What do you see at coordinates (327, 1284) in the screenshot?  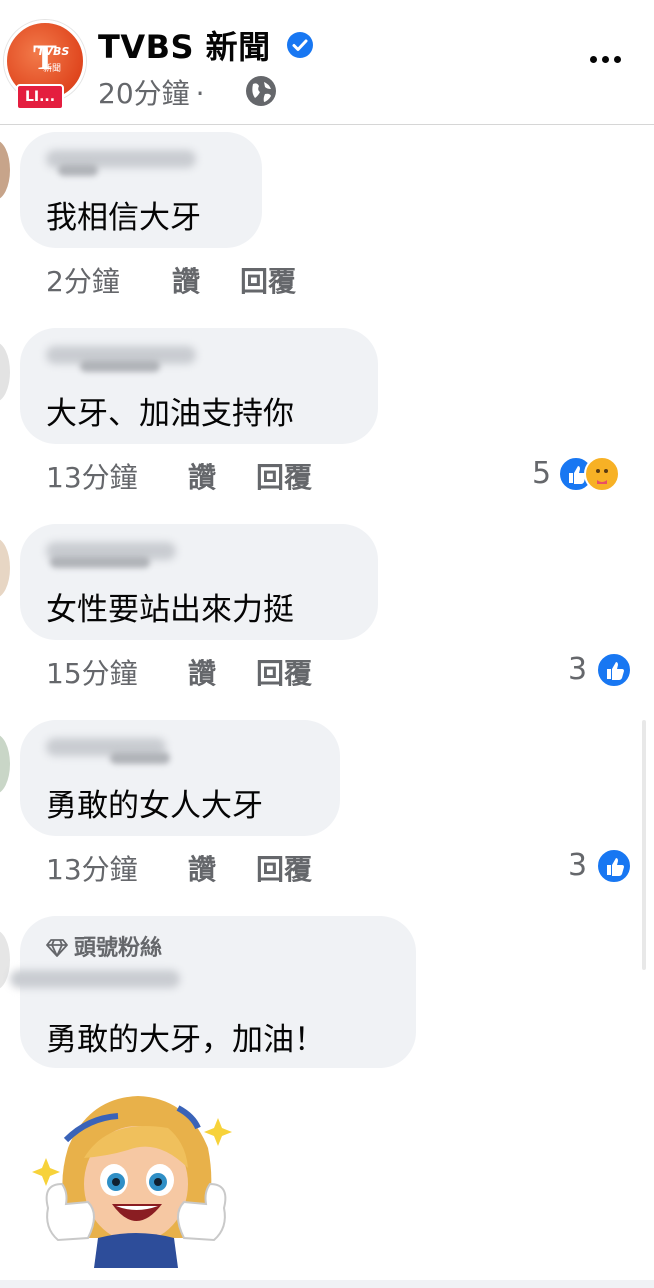 I see `bottom-divider` at bounding box center [327, 1284].